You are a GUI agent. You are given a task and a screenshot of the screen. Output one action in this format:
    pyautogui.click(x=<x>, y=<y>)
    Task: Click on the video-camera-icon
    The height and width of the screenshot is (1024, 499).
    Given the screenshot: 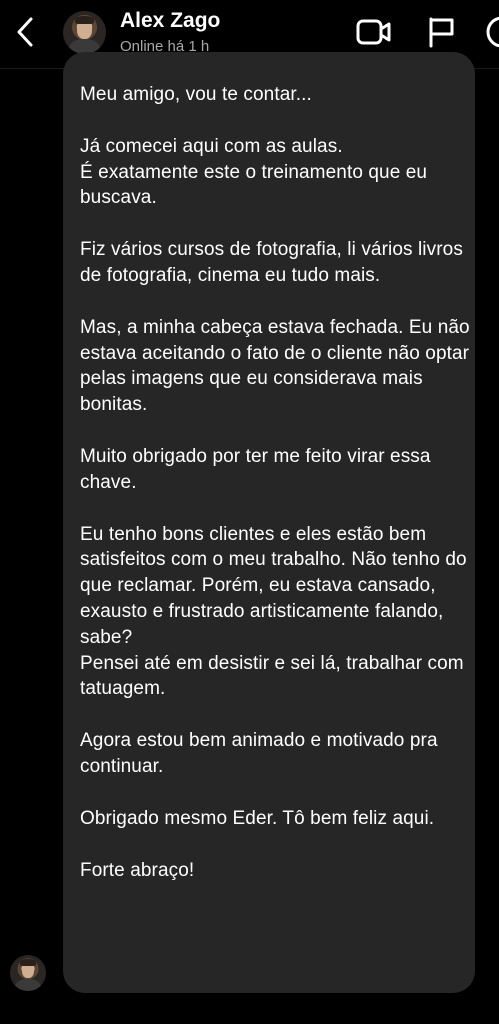 What is the action you would take?
    pyautogui.click(x=373, y=32)
    